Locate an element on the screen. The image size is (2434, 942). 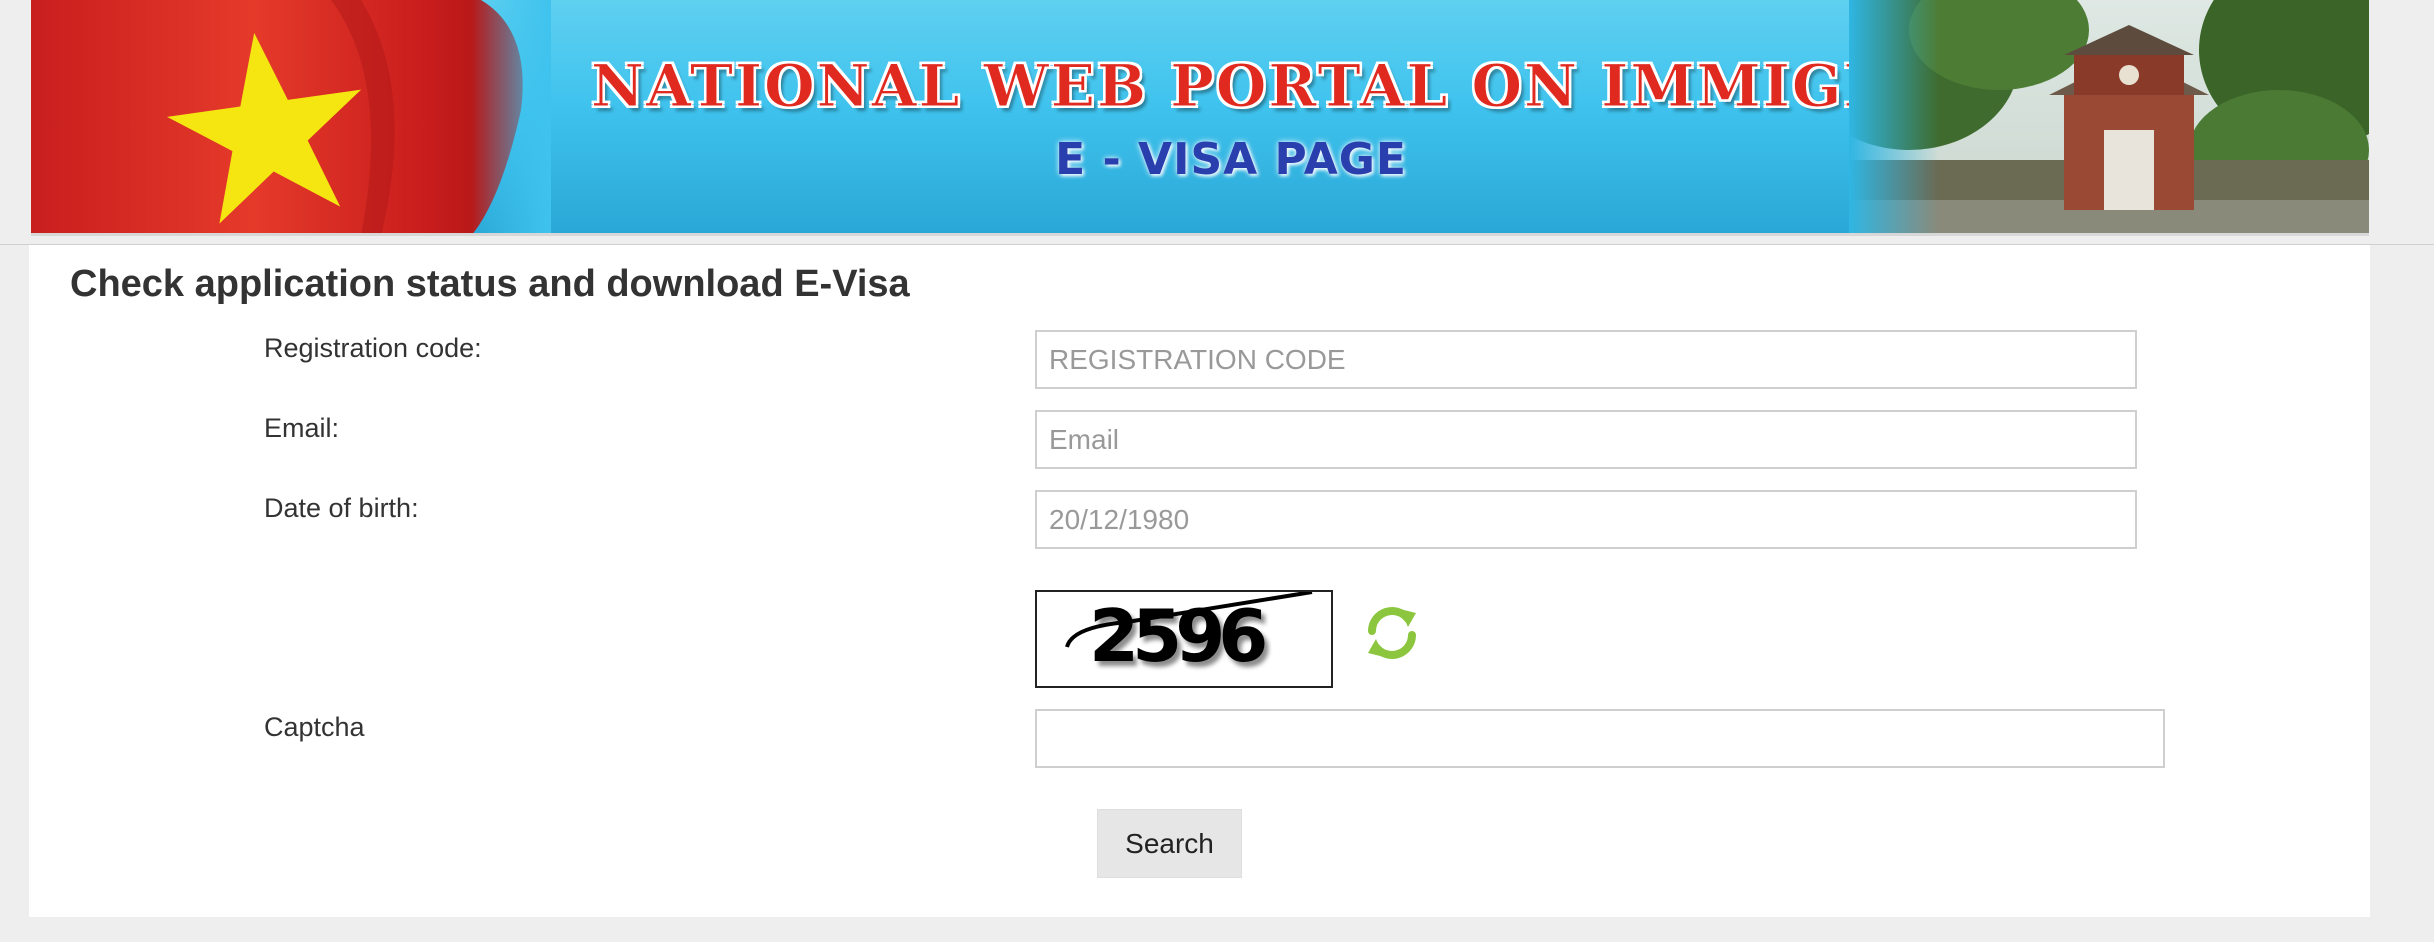
captcha-image: 2596 is located at coordinates (1184, 639).